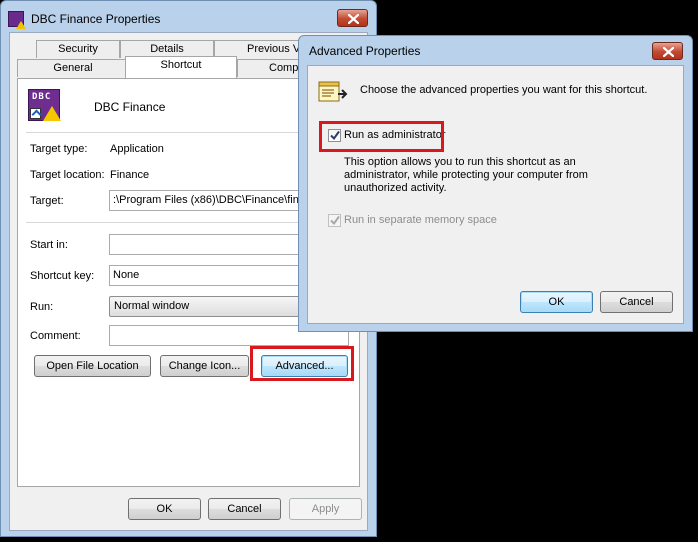 Image resolution: width=698 pixels, height=542 pixels. I want to click on run-as-admin-highlight-box, so click(381, 136).